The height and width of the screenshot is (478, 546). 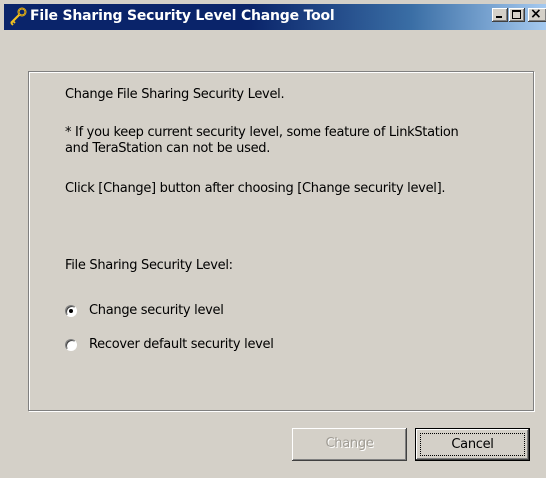 I want to click on radio-label: Recover default security level, so click(x=181, y=345).